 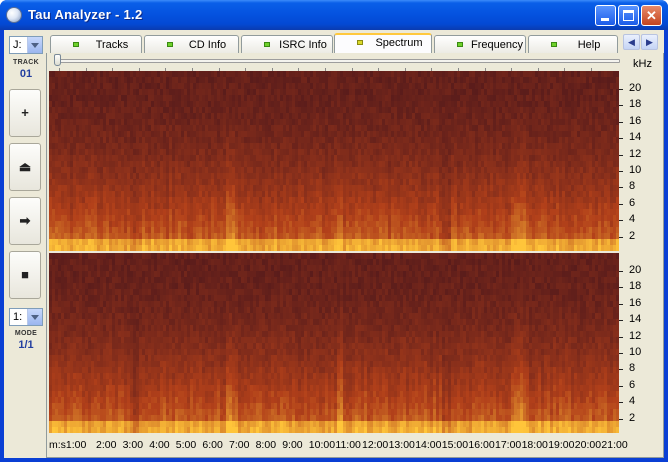 I want to click on plus-button: +, so click(x=25, y=113).